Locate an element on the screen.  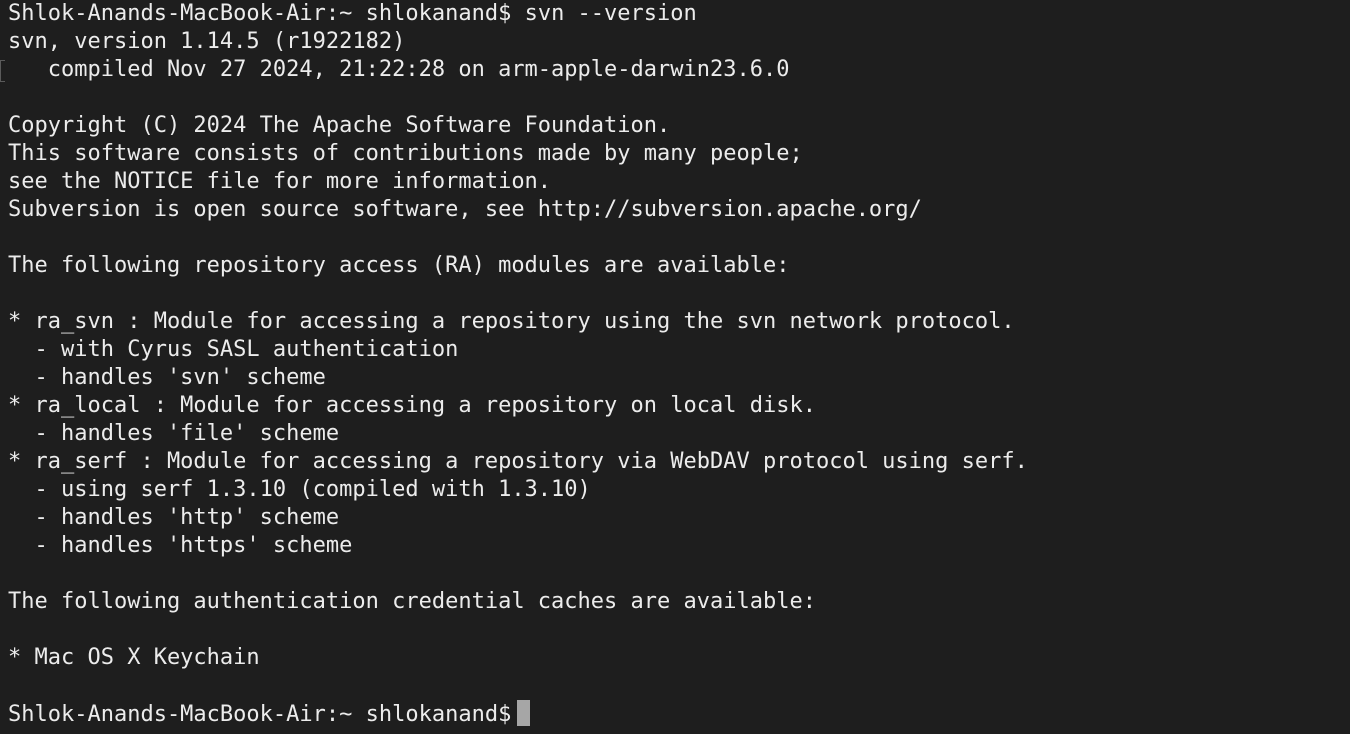
input-line: Shlok-Anands-MacBook-Air:~ shlokanand$ is located at coordinates (679, 714).